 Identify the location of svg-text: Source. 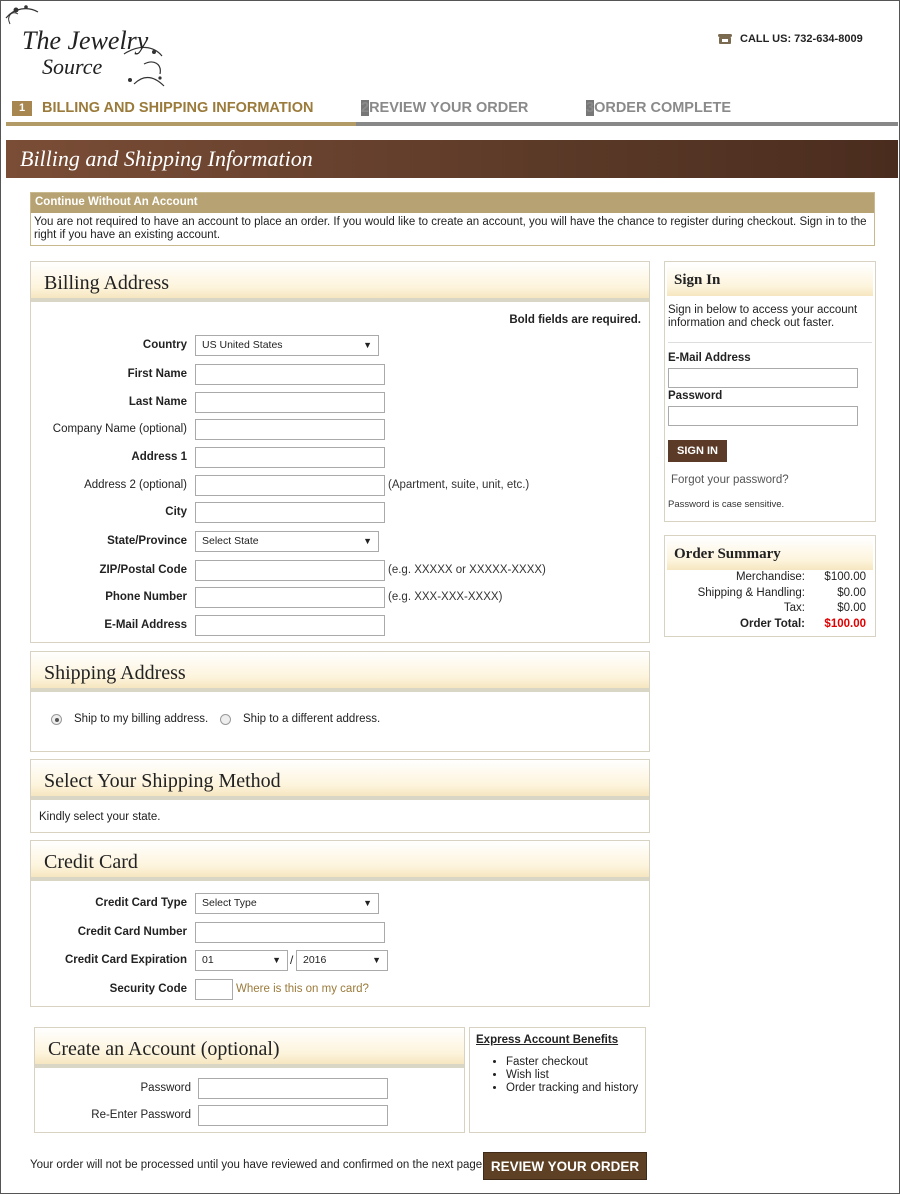
(72, 66).